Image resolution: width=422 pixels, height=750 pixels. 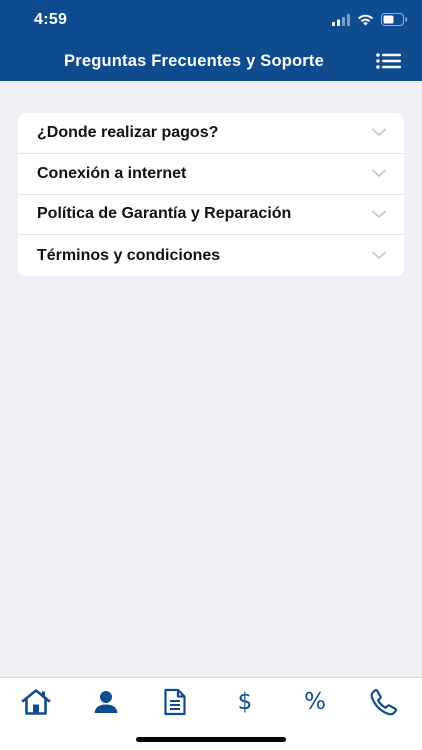 I want to click on app-header: 4:59 Preguntas Frecuentes y Soporte, so click(x=211, y=40).